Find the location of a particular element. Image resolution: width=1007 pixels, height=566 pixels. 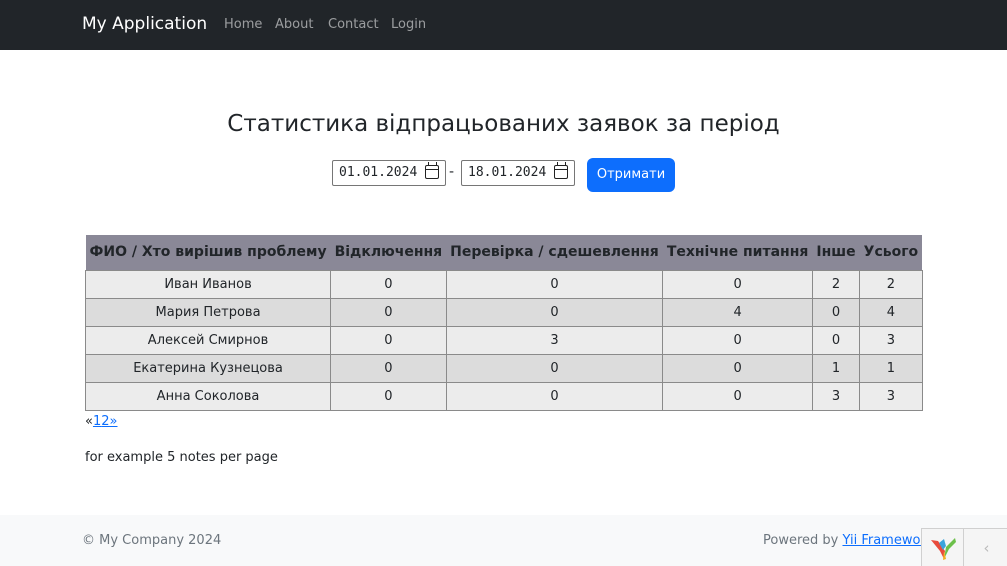

nav-link-contact: Contact is located at coordinates (353, 24).